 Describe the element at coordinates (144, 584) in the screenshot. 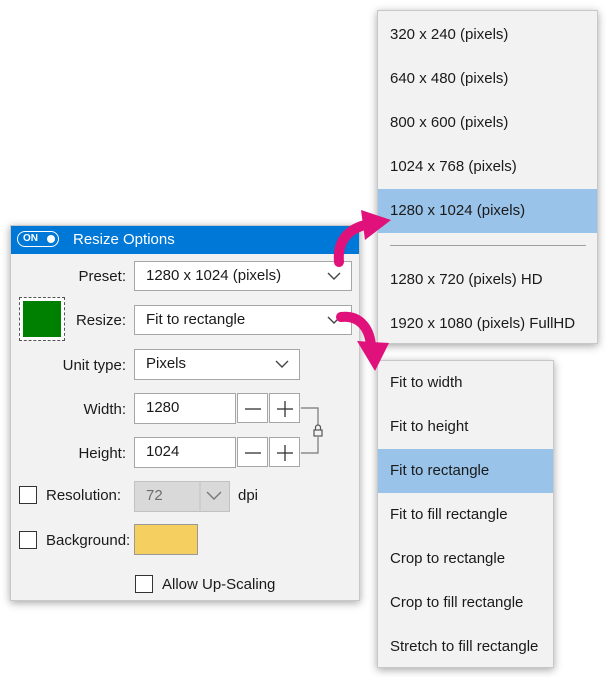

I see `allow-upscaling-checkbox` at that location.